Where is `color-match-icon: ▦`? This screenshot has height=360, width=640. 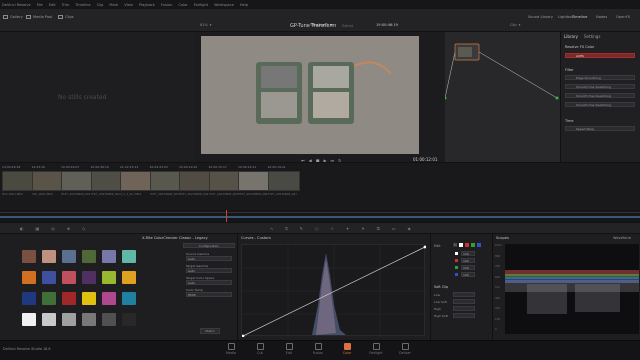
color-match-icon: ▦ is located at coordinates (38, 228).